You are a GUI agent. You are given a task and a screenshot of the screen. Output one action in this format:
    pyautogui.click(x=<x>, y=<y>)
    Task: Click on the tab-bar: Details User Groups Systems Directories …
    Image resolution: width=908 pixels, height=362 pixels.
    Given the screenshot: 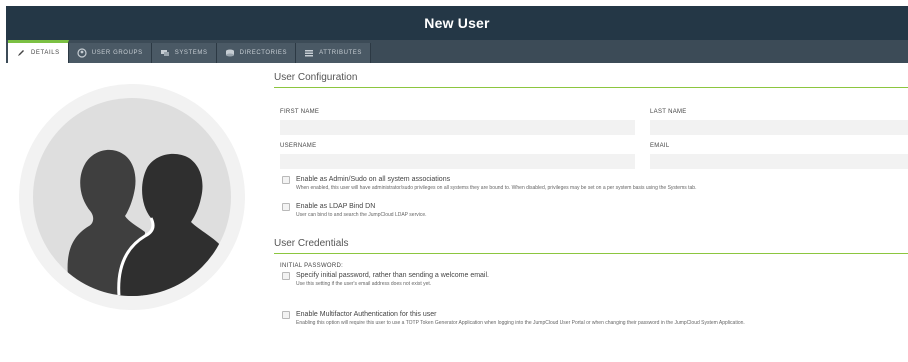 What is the action you would take?
    pyautogui.click(x=457, y=51)
    